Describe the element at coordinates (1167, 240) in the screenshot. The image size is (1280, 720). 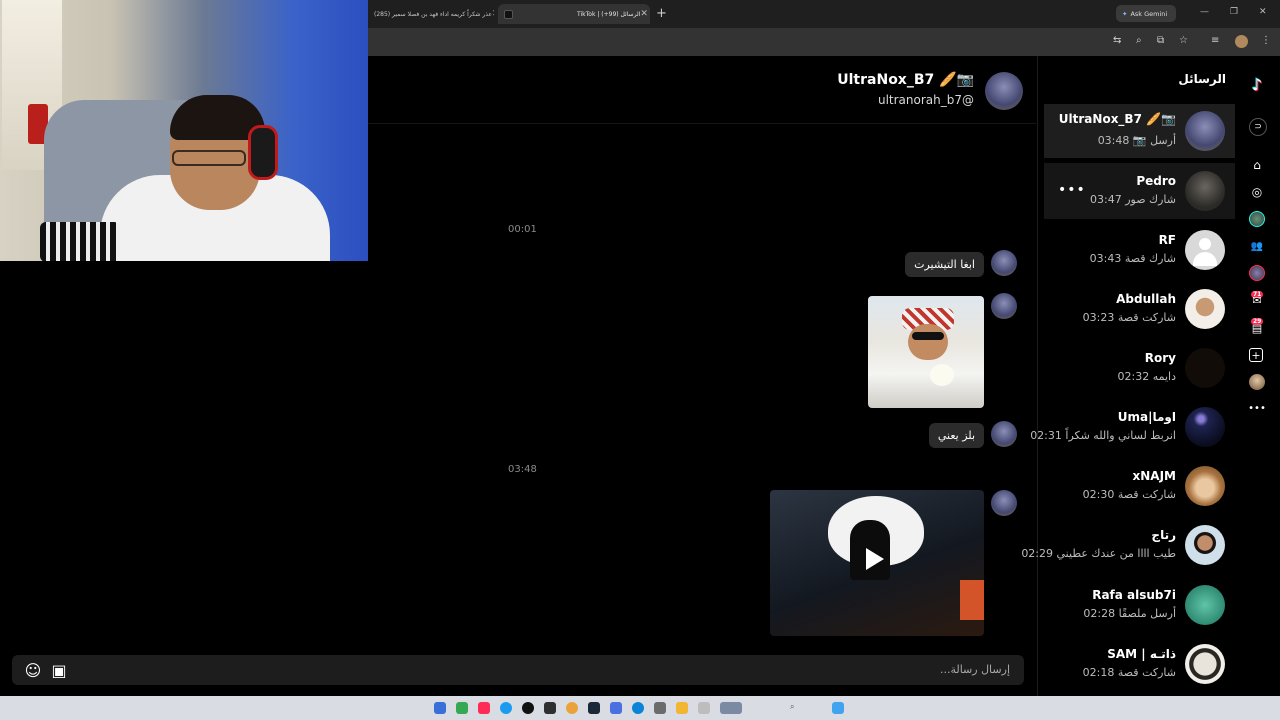
I see `conversation-name: RF` at that location.